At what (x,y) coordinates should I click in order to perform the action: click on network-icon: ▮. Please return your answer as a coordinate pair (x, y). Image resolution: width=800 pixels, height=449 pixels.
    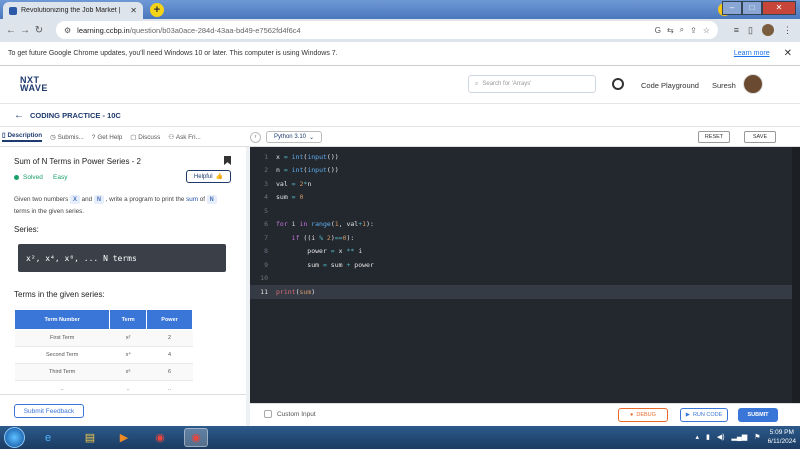
    Looking at the image, I should click on (708, 437).